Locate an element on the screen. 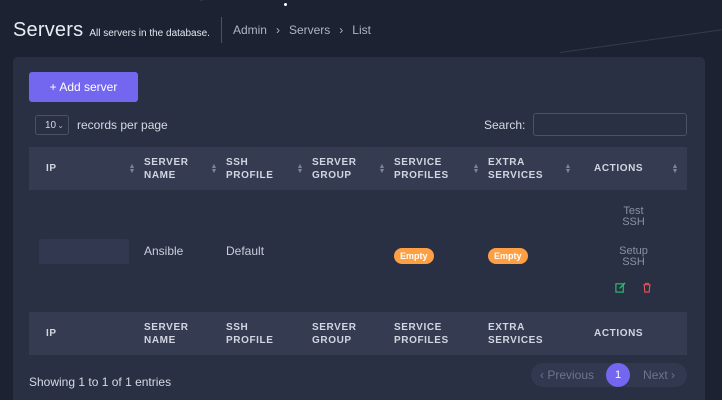  breadcrumb: Admin › Servers › List is located at coordinates (302, 30).